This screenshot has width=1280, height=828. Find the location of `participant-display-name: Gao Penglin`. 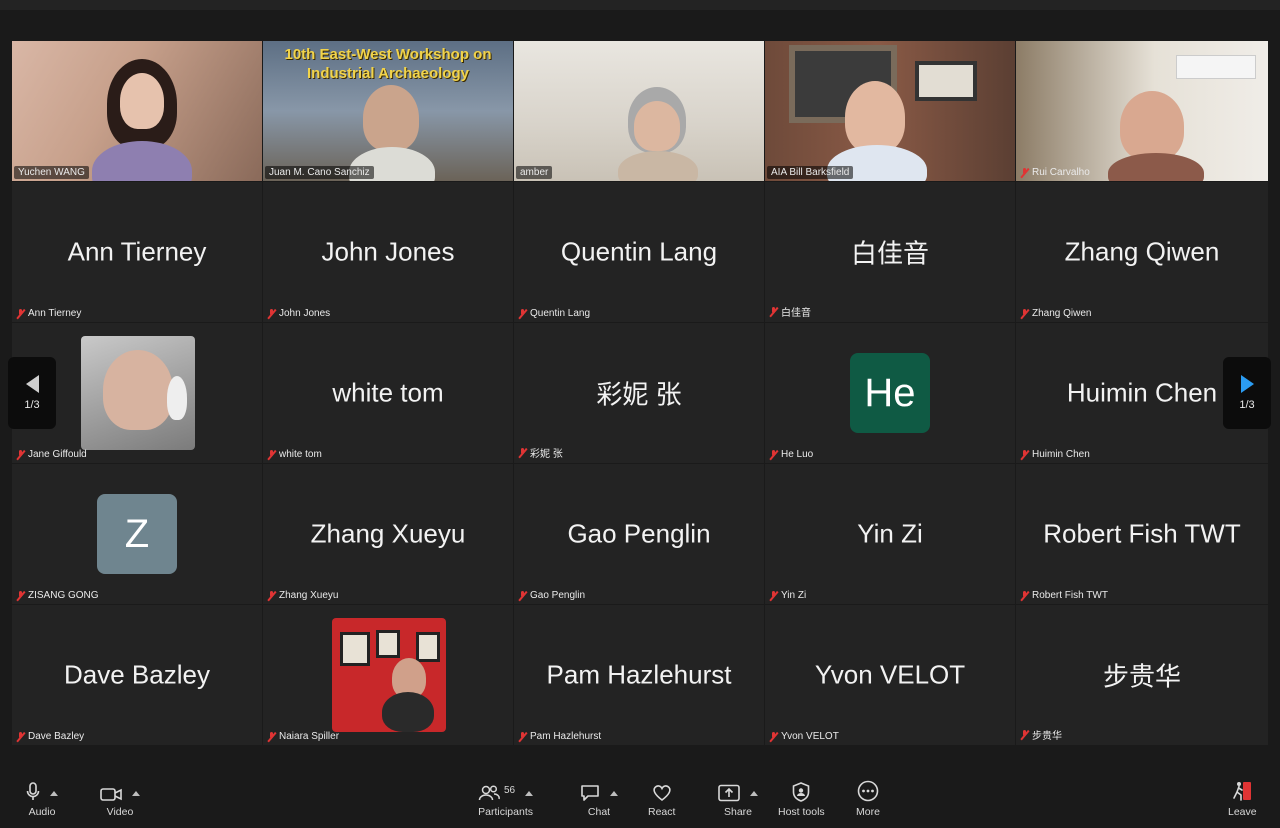

participant-display-name: Gao Penglin is located at coordinates (639, 533).